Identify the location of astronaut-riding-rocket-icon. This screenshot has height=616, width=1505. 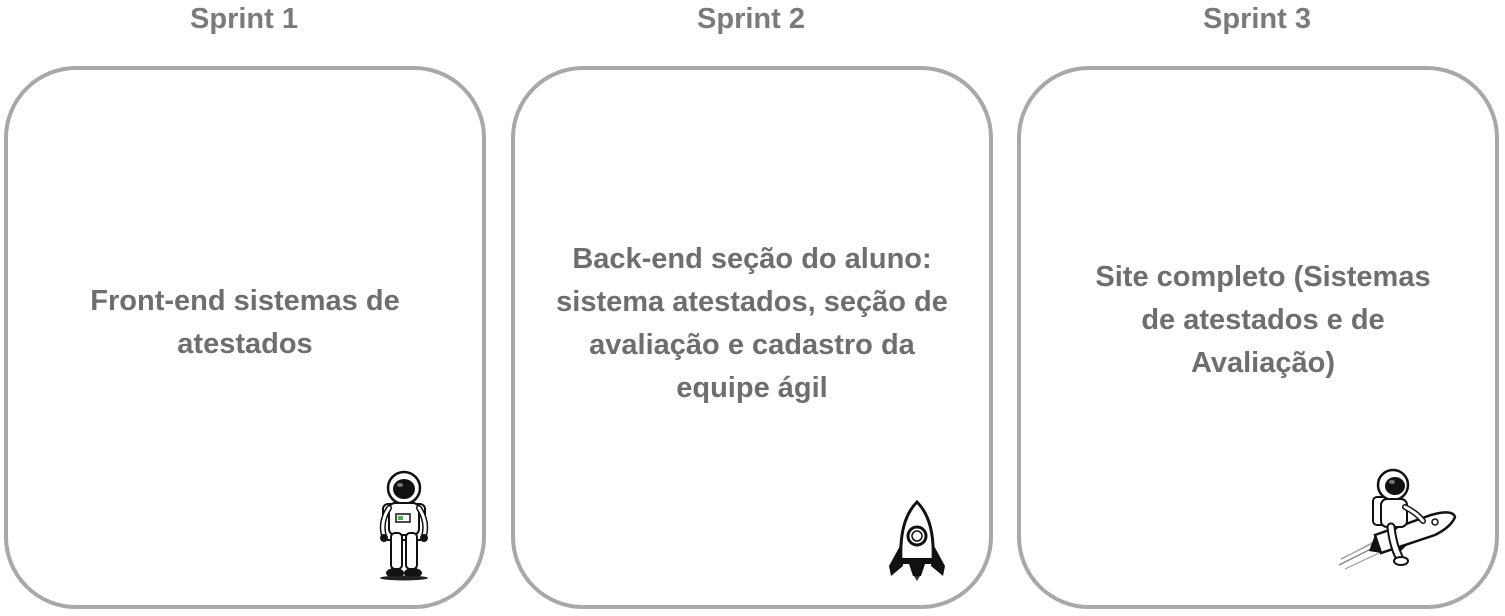
(1397, 519).